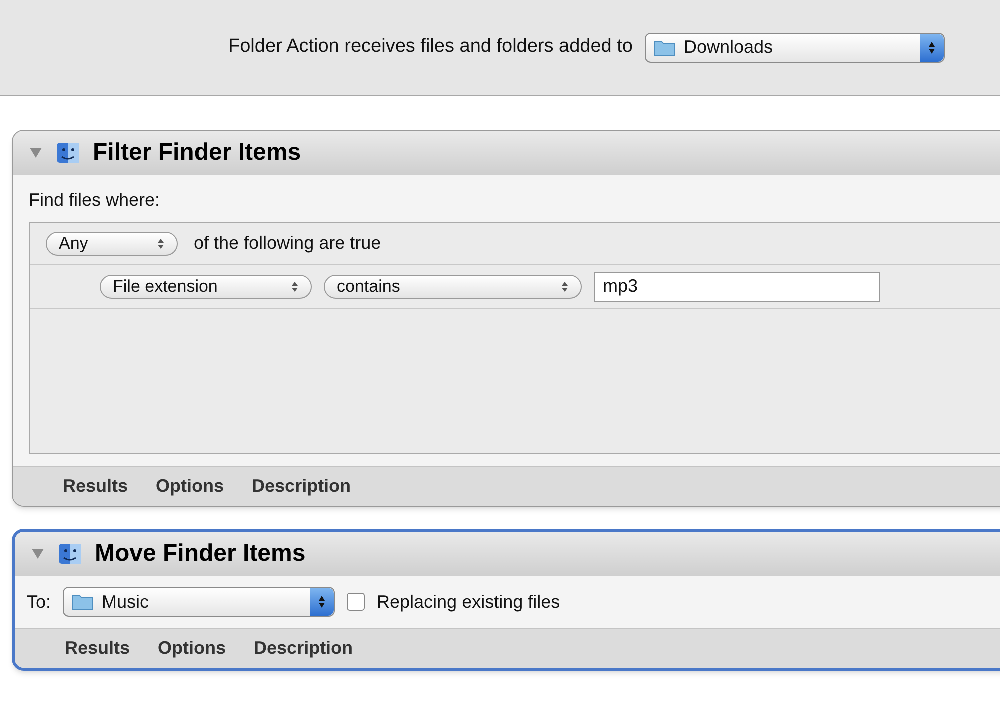 This screenshot has height=709, width=1000. I want to click on find-label: Find files where:, so click(95, 200).